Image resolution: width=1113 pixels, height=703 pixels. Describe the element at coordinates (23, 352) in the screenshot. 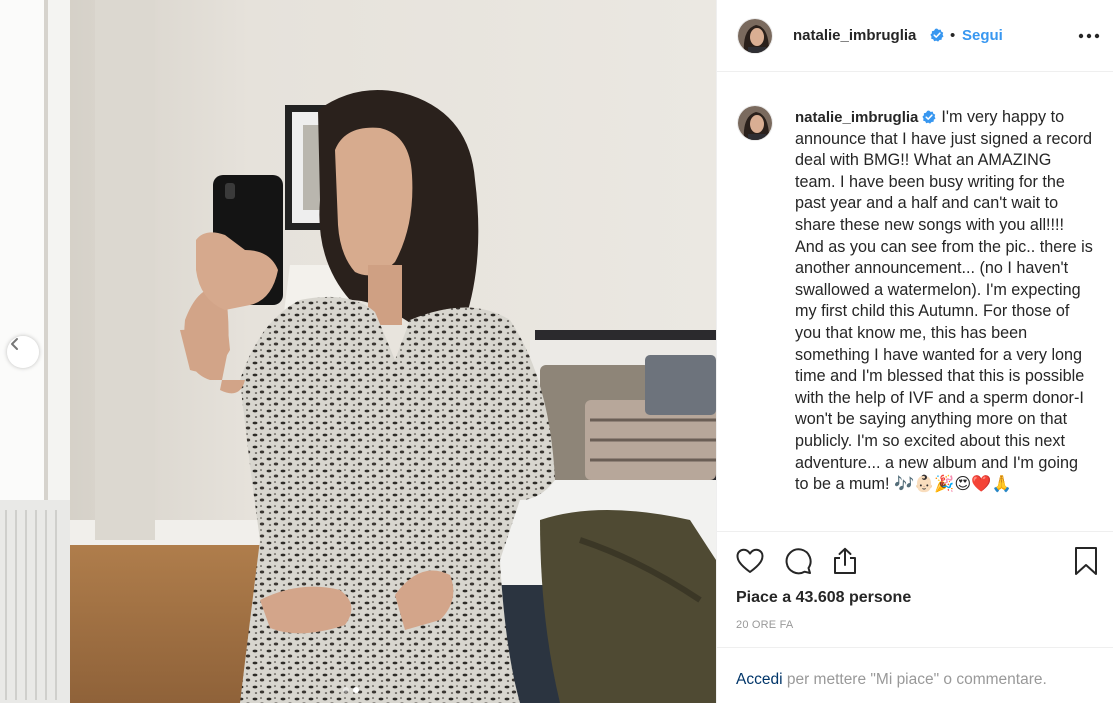

I see `carousel-prev-button` at that location.